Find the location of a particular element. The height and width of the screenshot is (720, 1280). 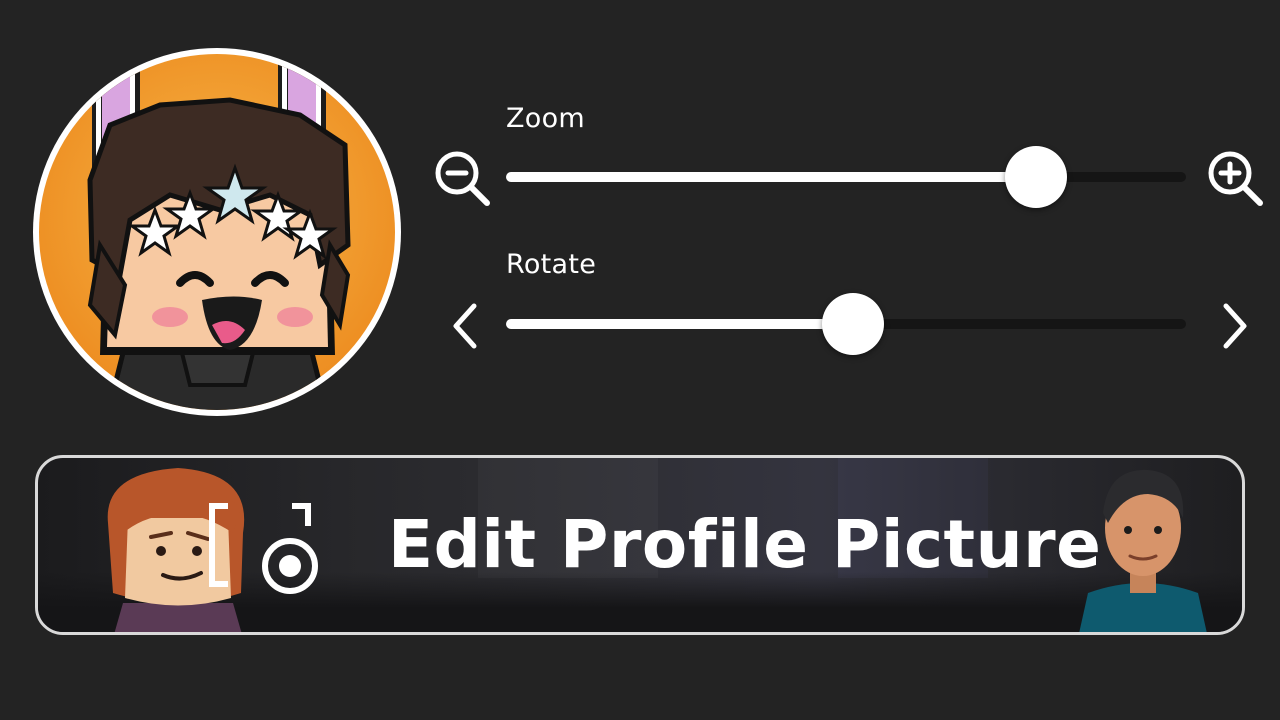

avatar-image is located at coordinates (217, 232).